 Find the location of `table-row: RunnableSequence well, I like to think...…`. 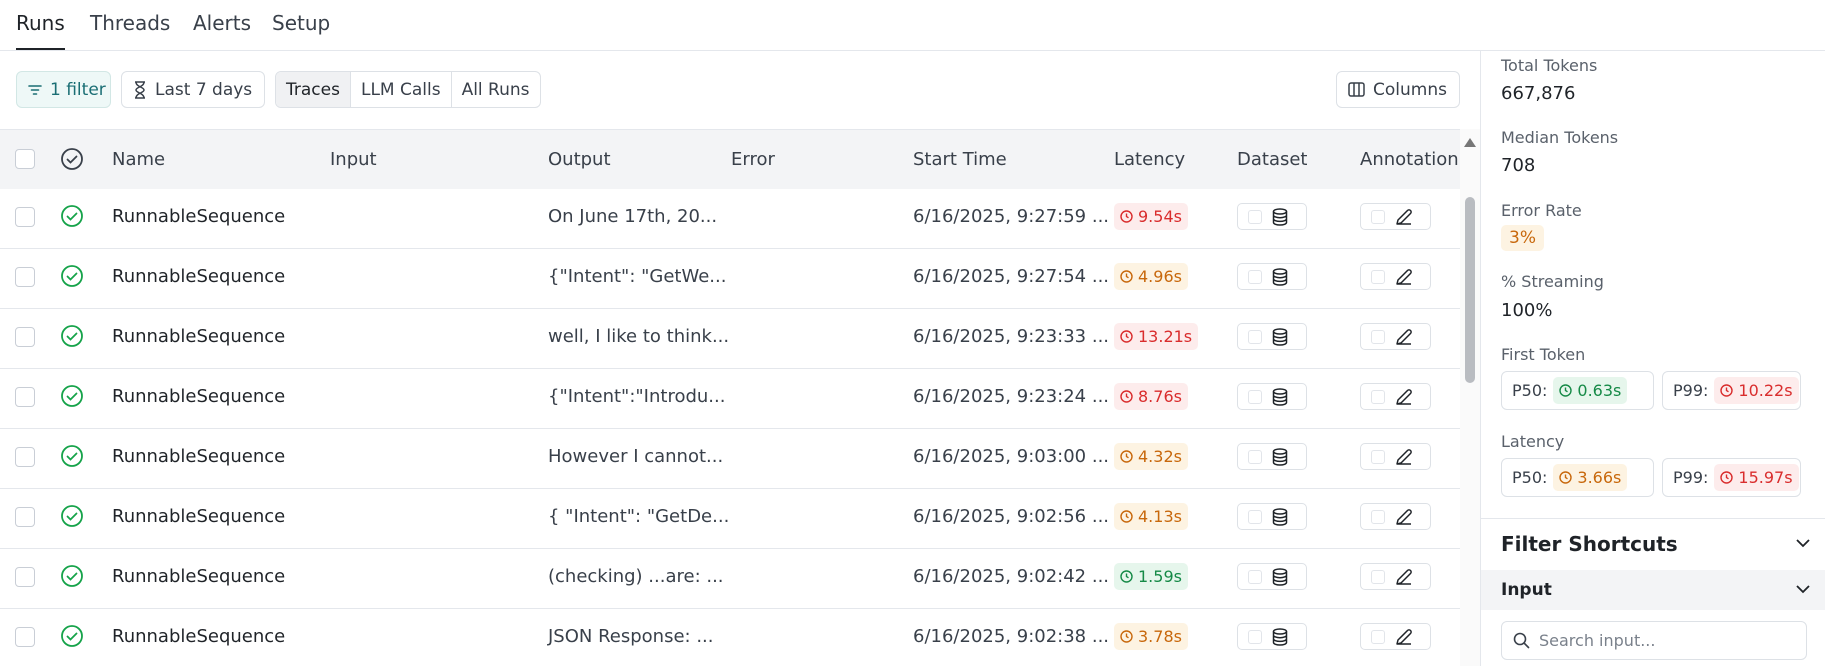

table-row: RunnableSequence well, I like to think...… is located at coordinates (730, 339).